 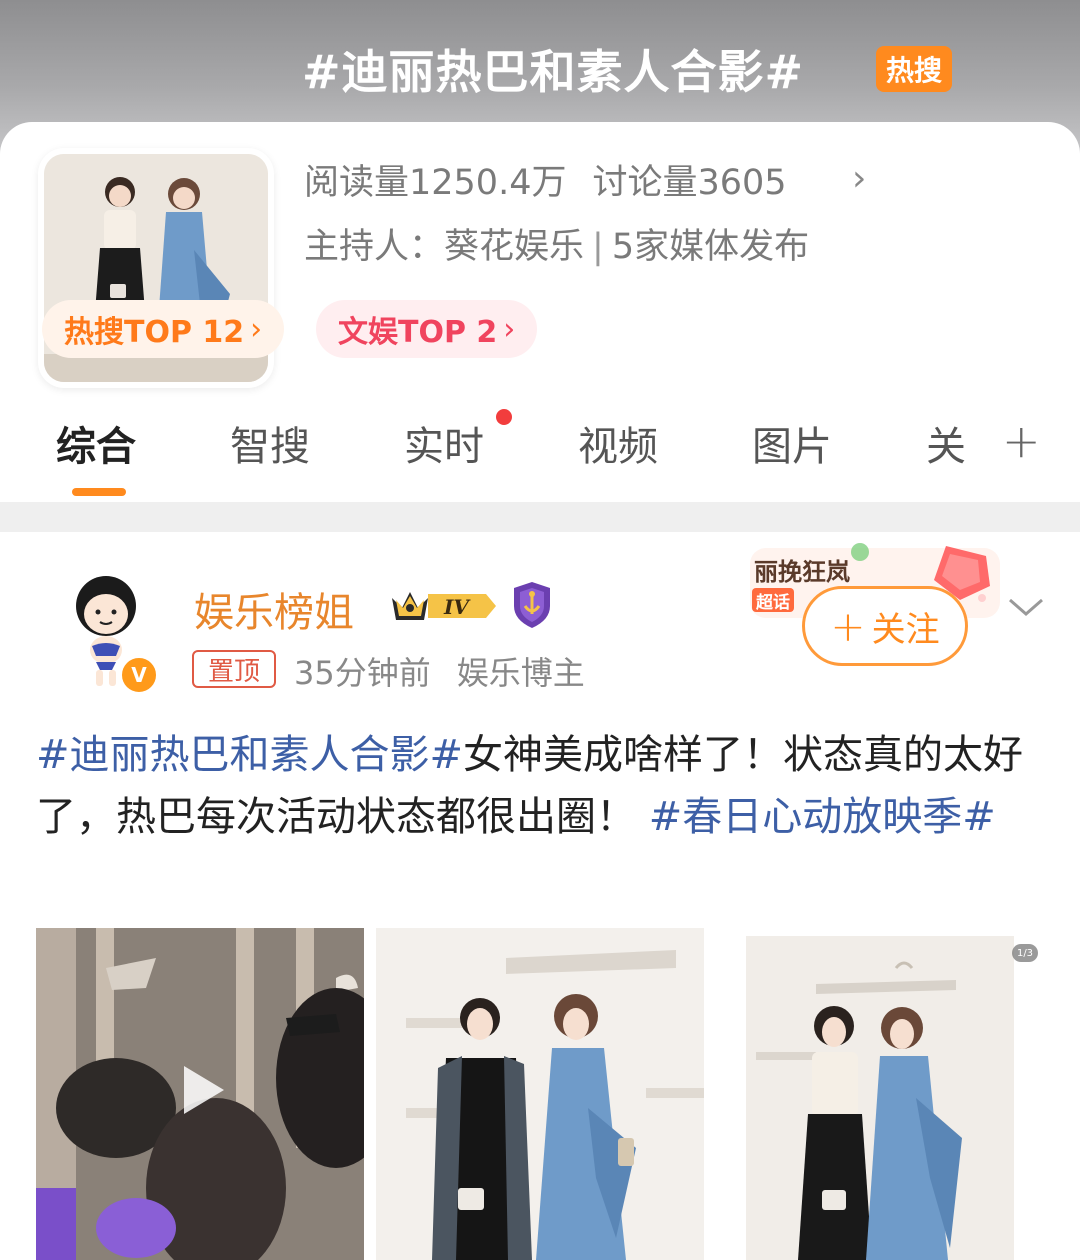 What do you see at coordinates (905, 629) in the screenshot?
I see `follow-label: 关注` at bounding box center [905, 629].